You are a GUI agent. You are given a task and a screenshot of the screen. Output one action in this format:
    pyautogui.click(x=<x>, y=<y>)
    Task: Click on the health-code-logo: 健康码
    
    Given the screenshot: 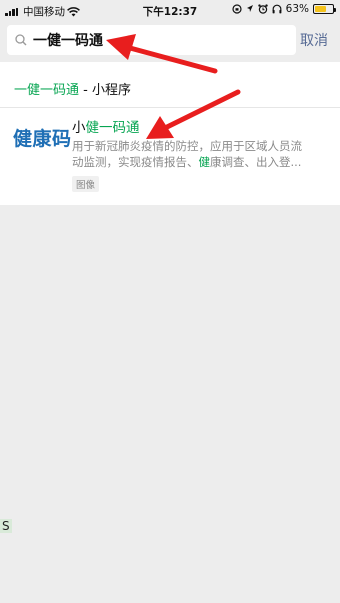 What is the action you would take?
    pyautogui.click(x=42, y=139)
    